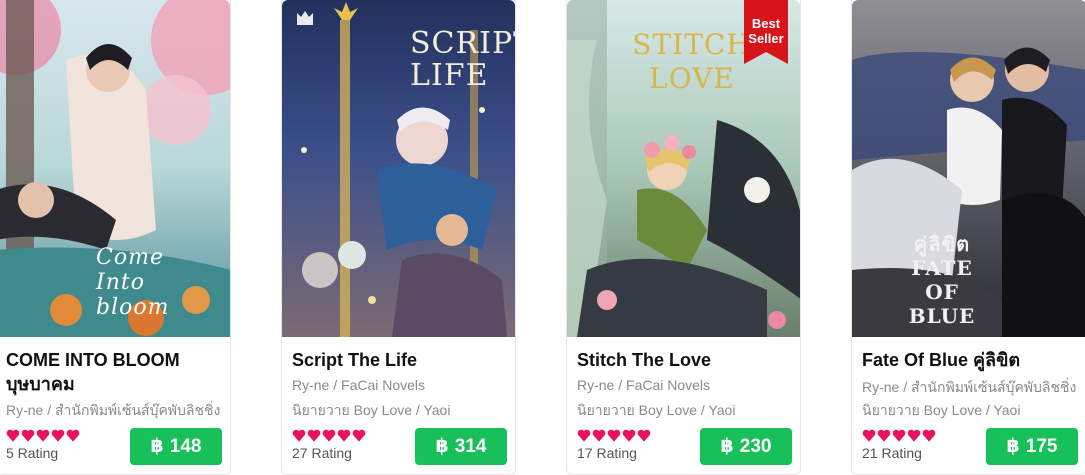  What do you see at coordinates (322, 453) in the screenshot?
I see `rating-count: 27 Rating` at bounding box center [322, 453].